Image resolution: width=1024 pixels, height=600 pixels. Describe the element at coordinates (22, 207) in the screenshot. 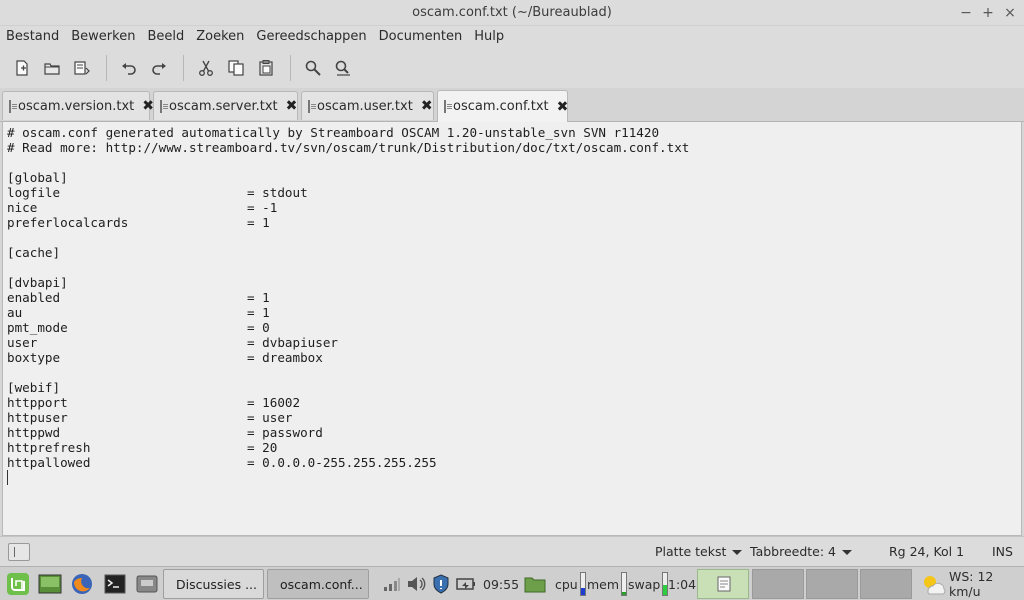

I see `config-key: nice` at that location.